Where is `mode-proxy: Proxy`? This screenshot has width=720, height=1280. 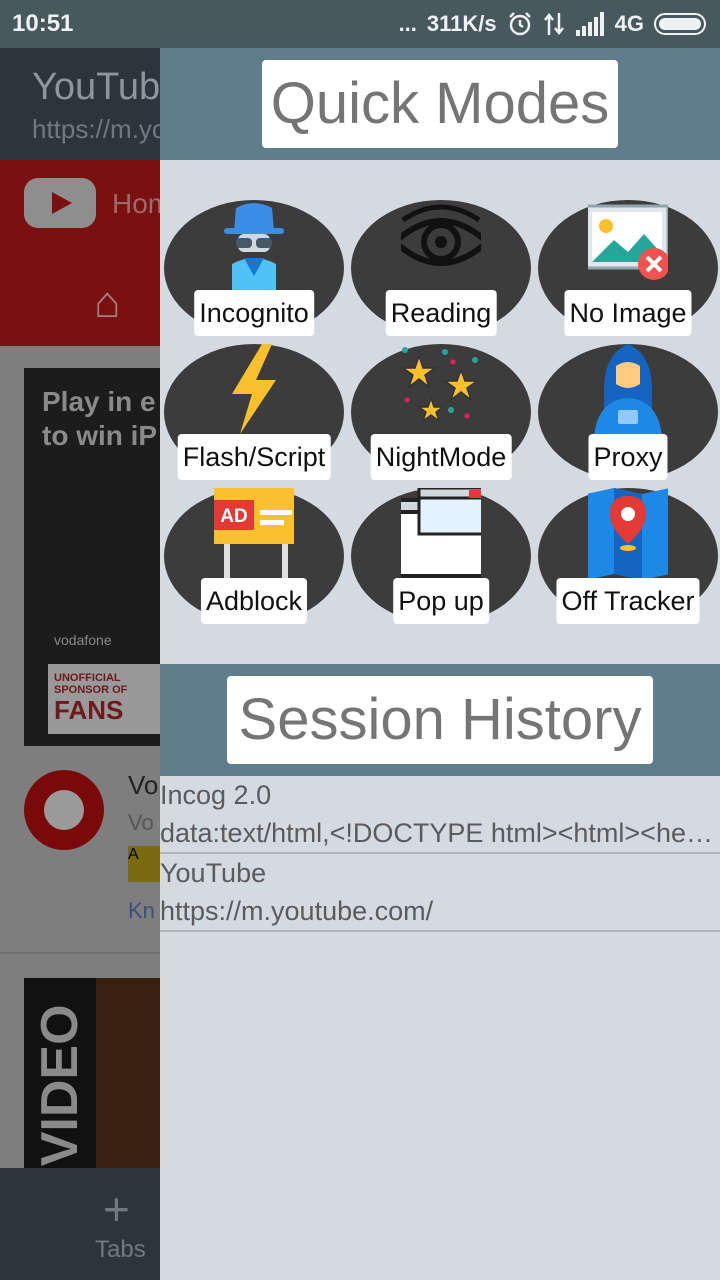 mode-proxy: Proxy is located at coordinates (628, 414).